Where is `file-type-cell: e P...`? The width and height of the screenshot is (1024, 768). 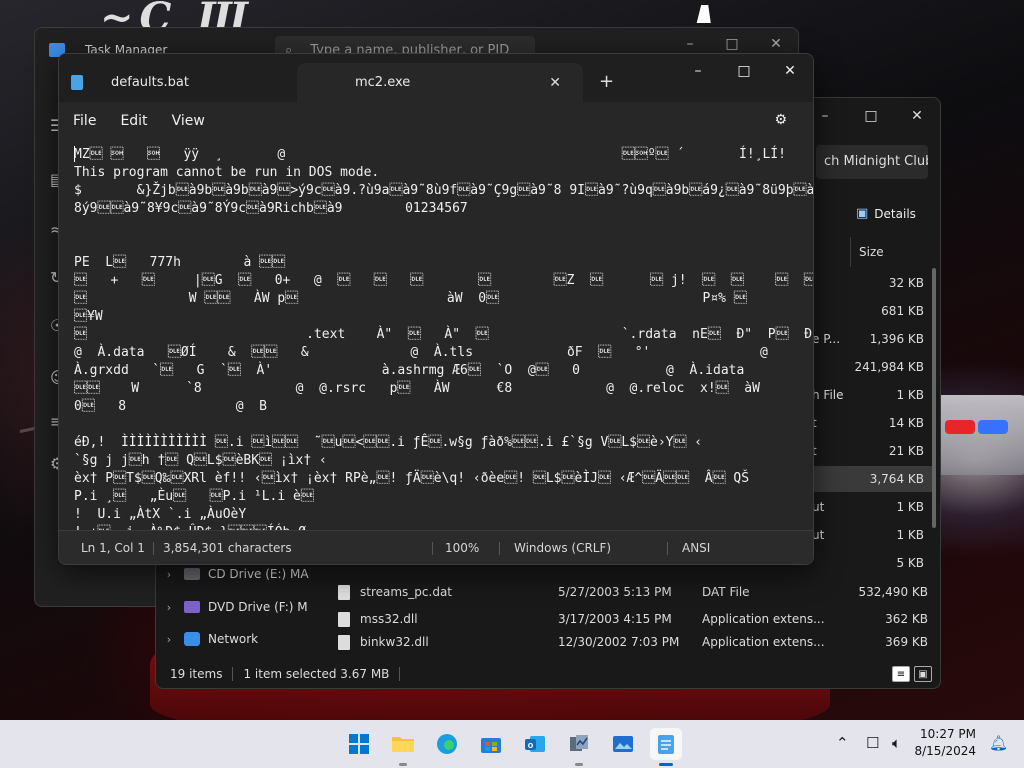 file-type-cell: e P... is located at coordinates (826, 339).